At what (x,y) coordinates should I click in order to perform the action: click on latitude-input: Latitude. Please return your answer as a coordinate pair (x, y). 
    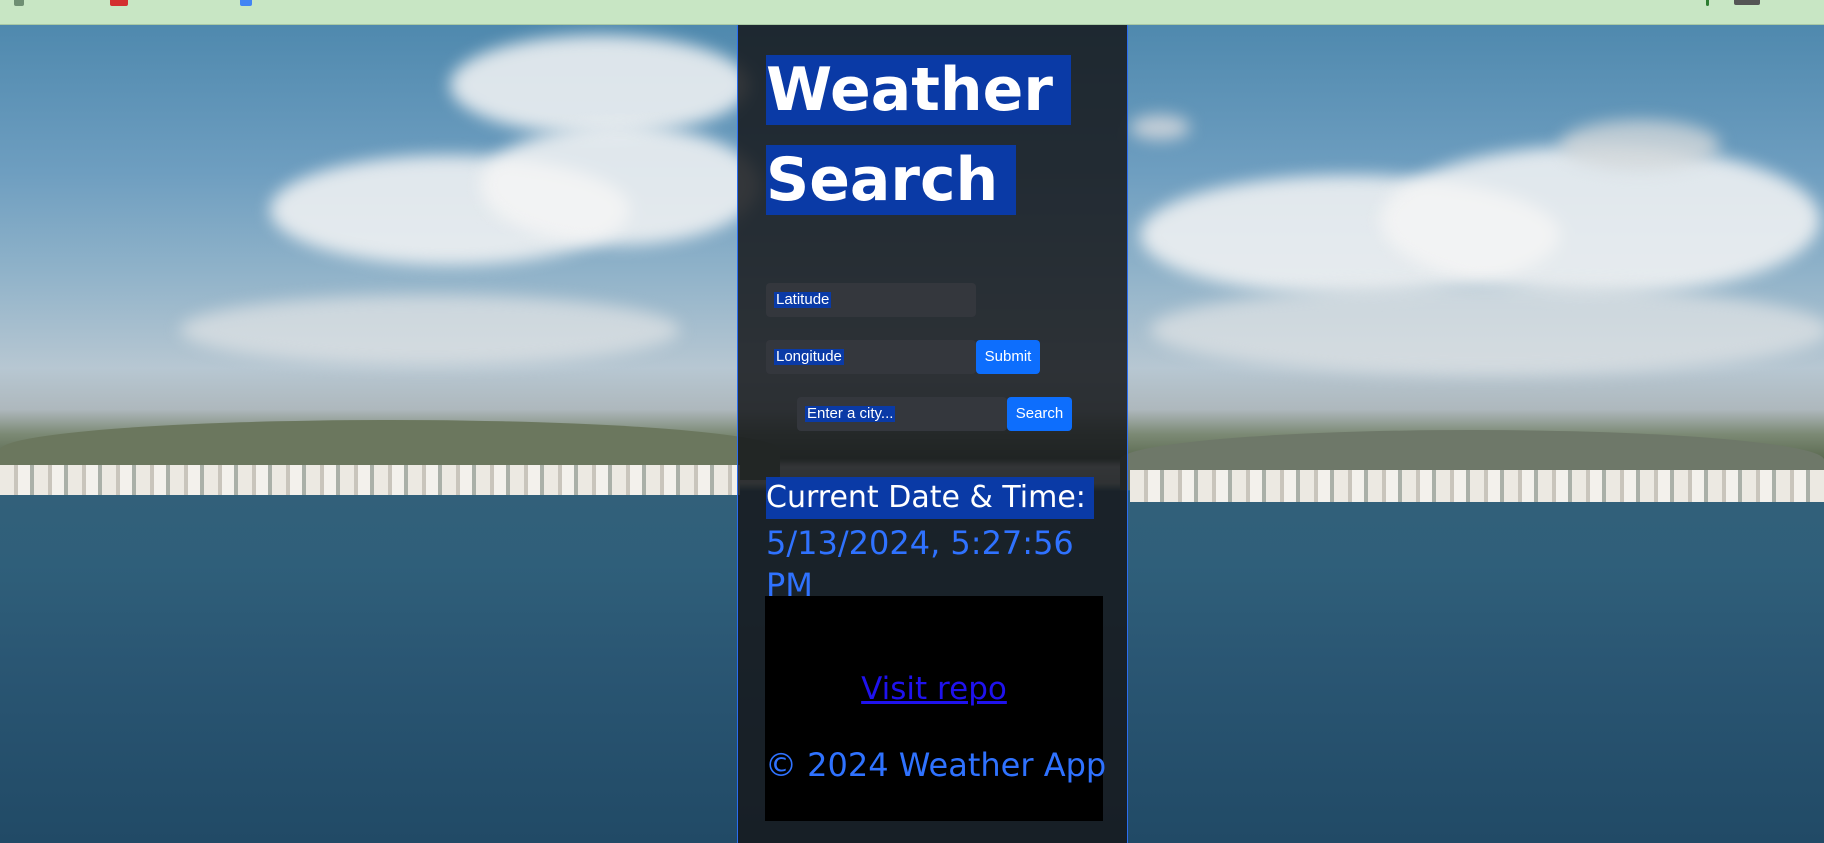
    Looking at the image, I should click on (871, 300).